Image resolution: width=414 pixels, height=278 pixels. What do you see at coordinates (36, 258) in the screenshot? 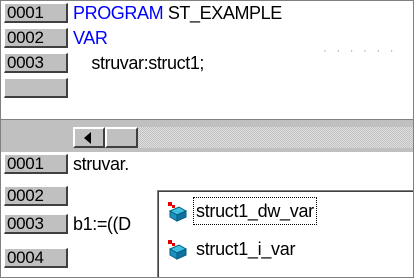
I see `line-number: 0004` at bounding box center [36, 258].